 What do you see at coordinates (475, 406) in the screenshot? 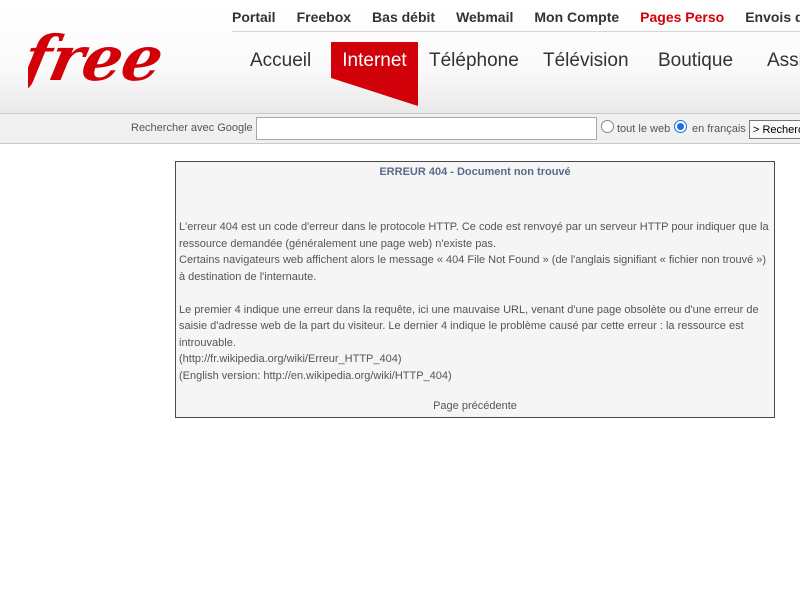
I see `previous-page-link: Page précédente` at bounding box center [475, 406].